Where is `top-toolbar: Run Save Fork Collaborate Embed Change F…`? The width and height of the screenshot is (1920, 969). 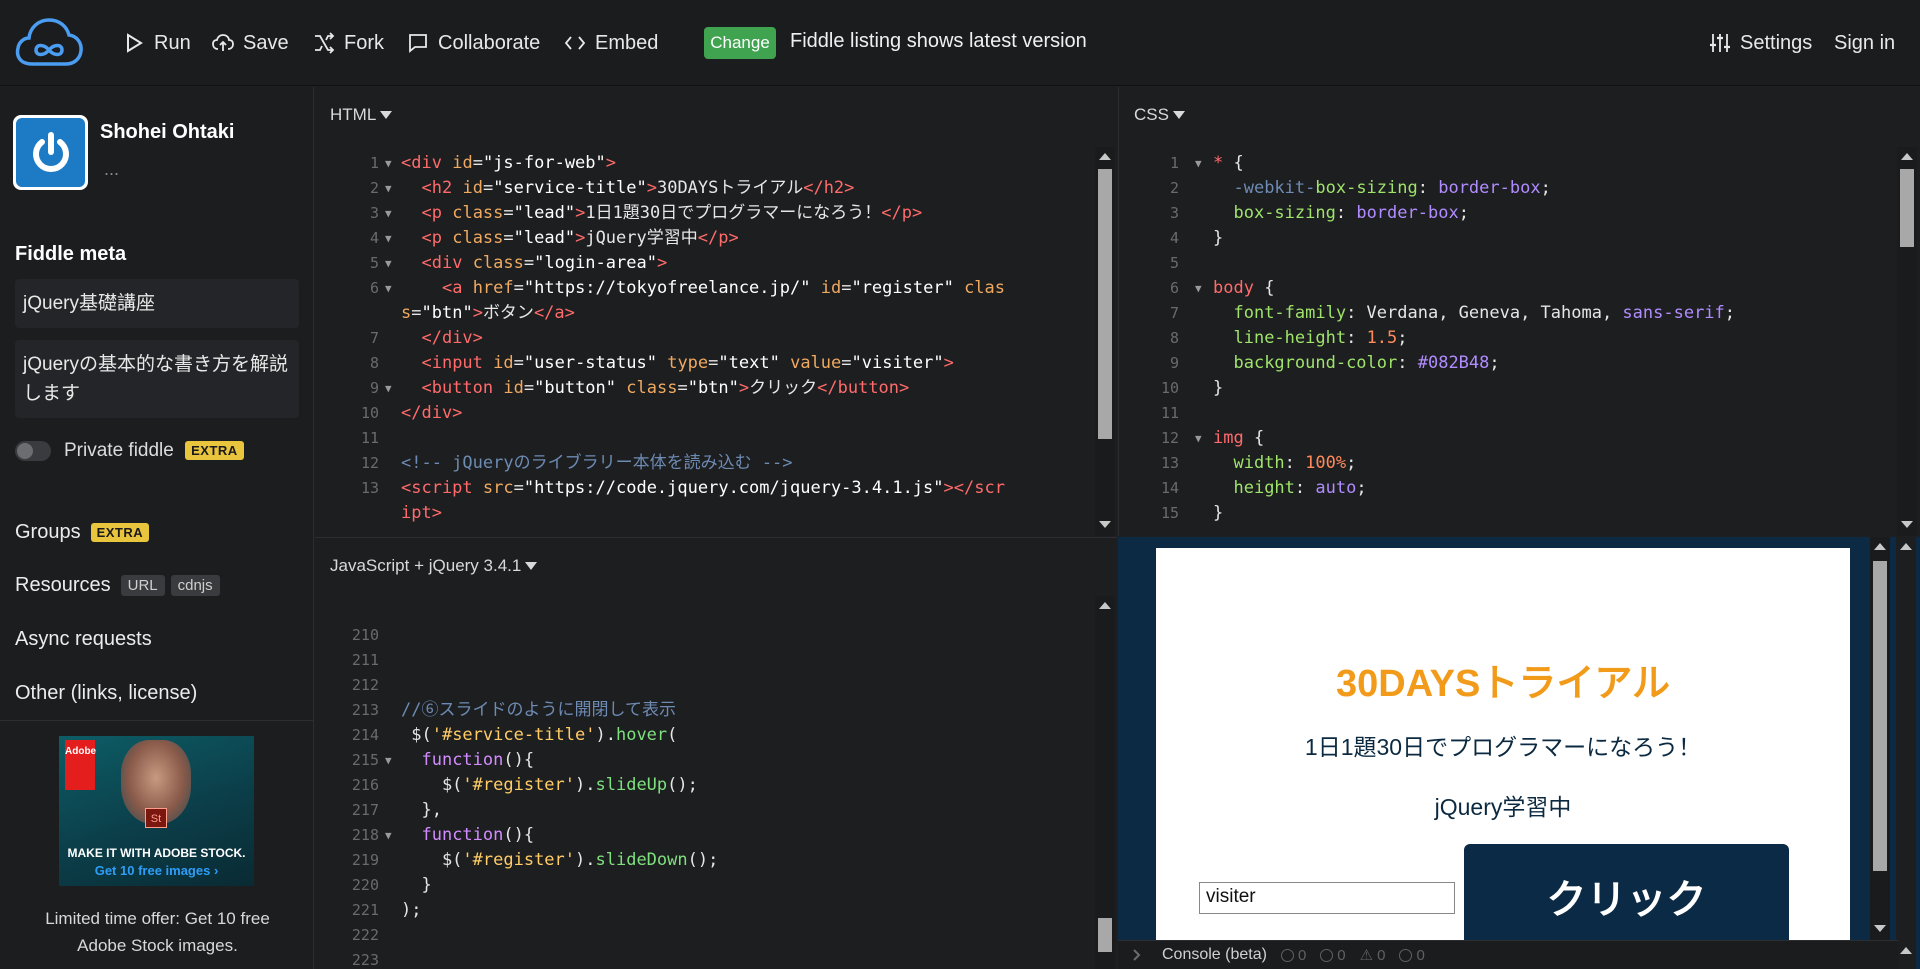
top-toolbar: Run Save Fork Collaborate Embed Change F… is located at coordinates (960, 43).